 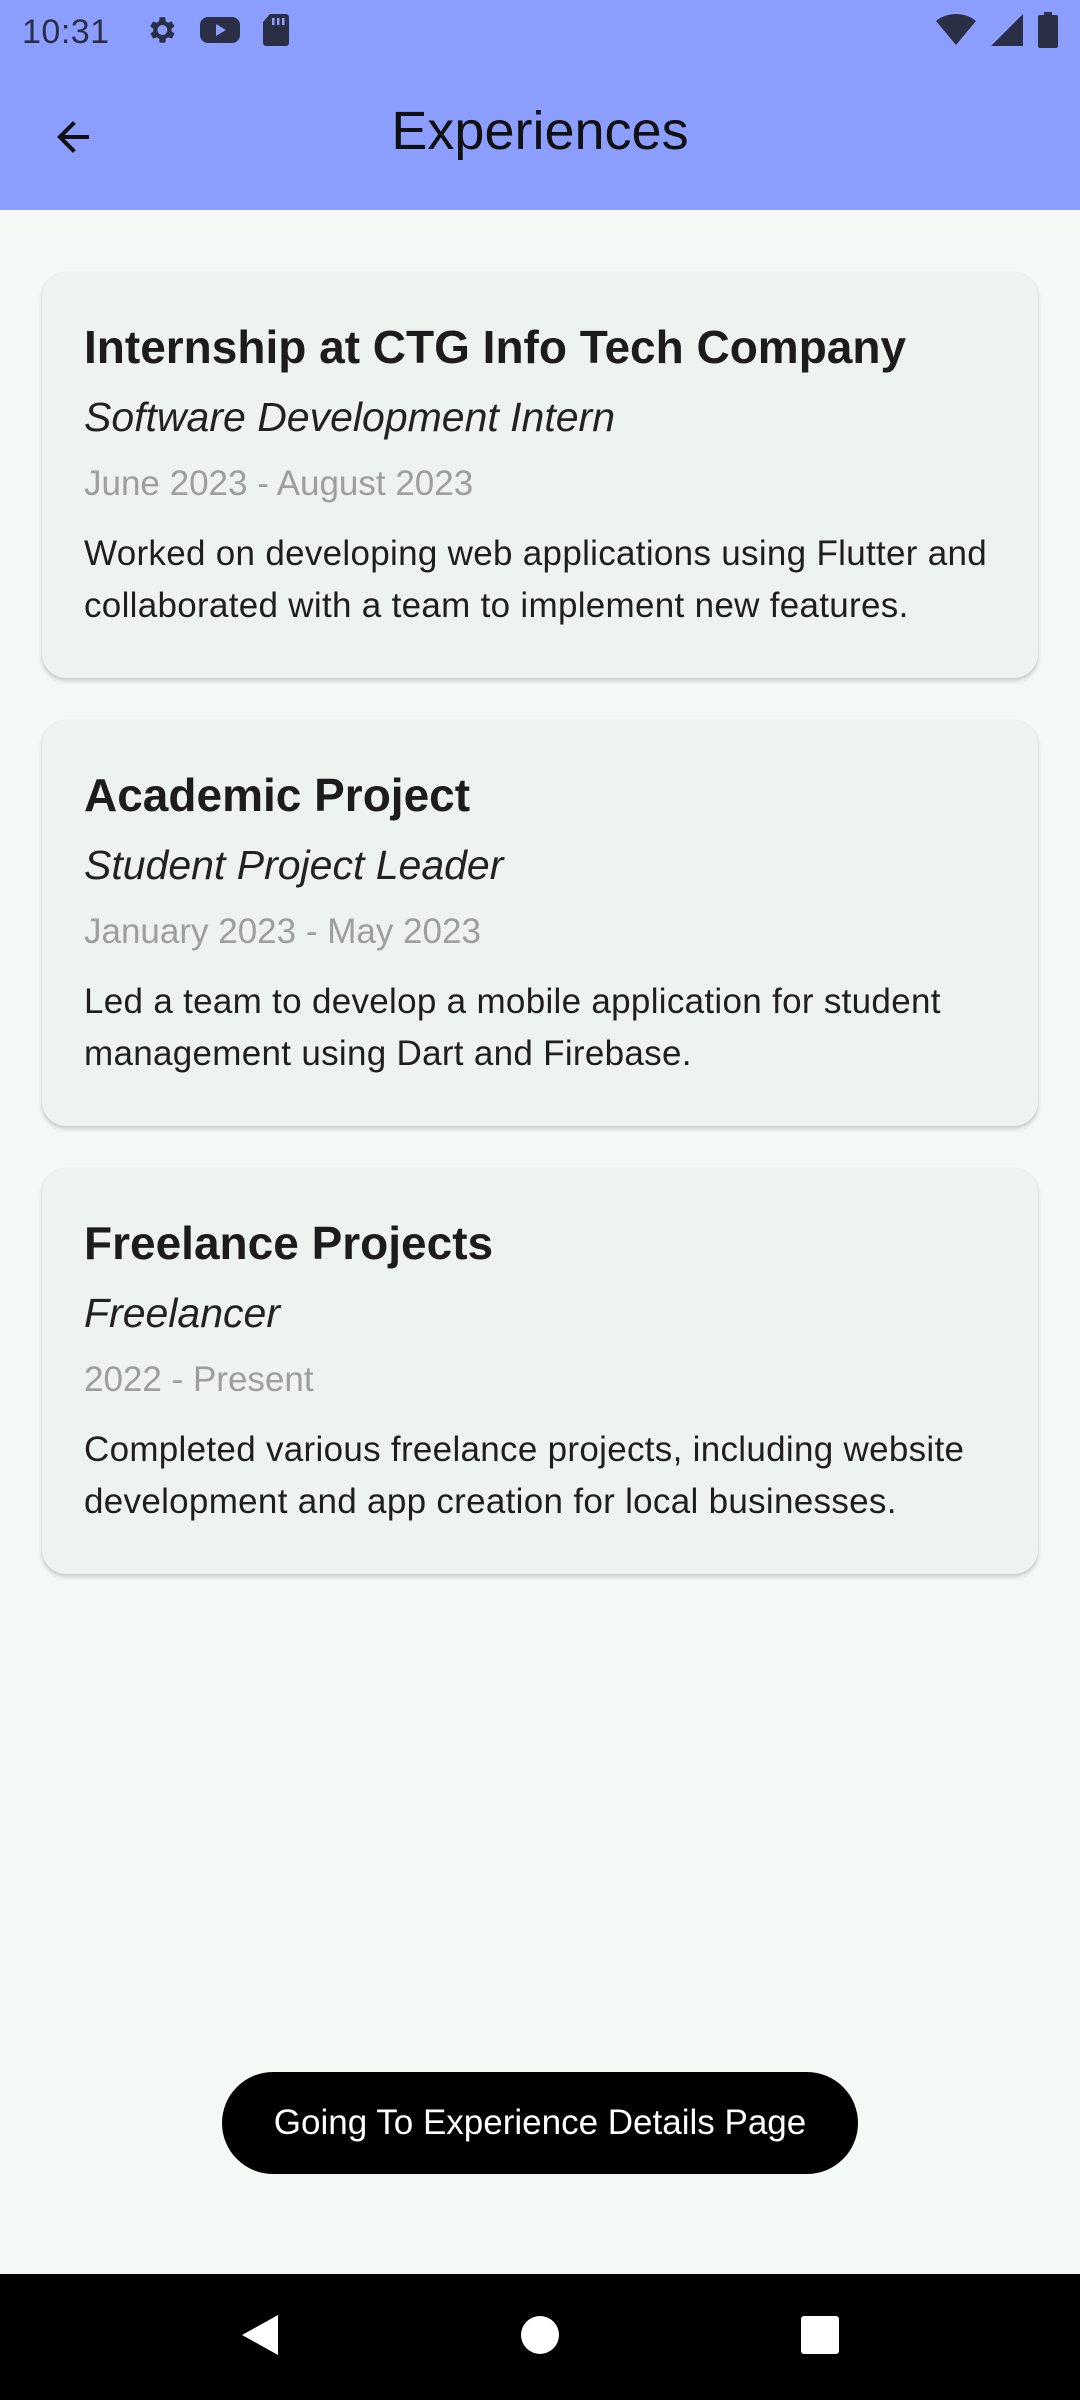 What do you see at coordinates (219, 32) in the screenshot?
I see `youtube-icon` at bounding box center [219, 32].